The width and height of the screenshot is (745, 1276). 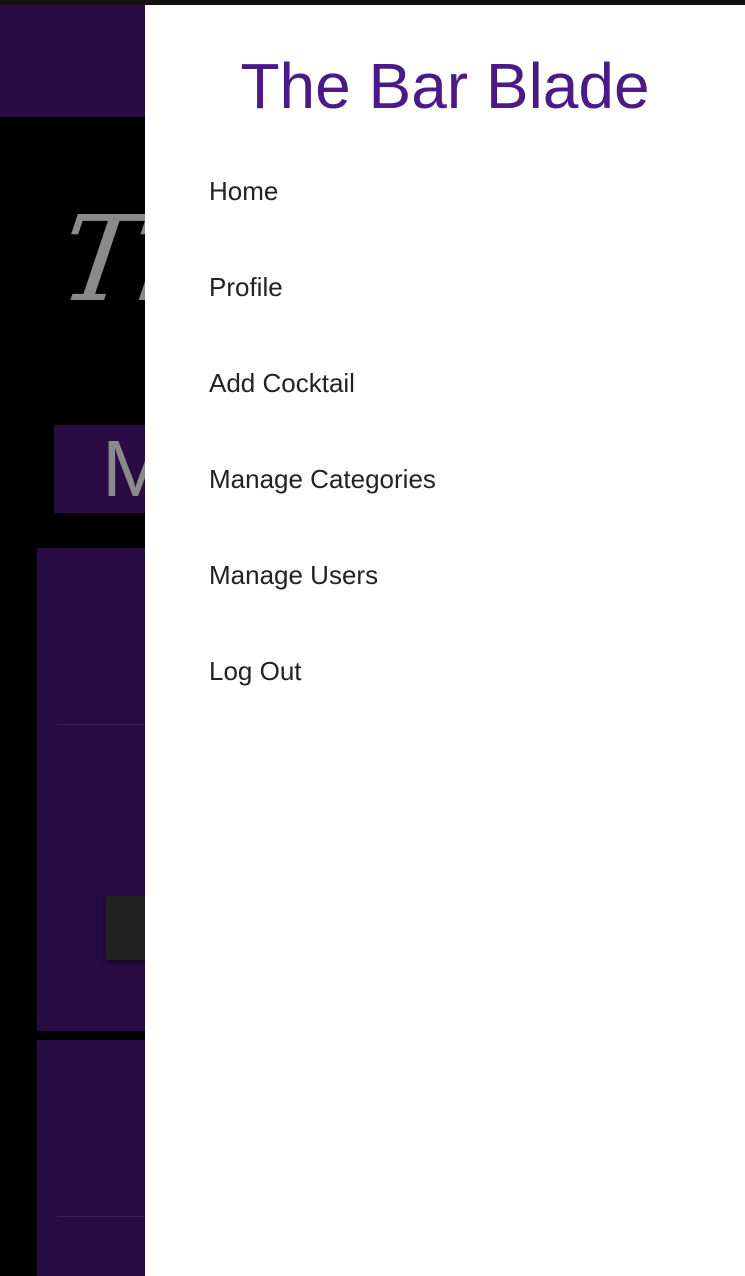 What do you see at coordinates (445, 86) in the screenshot?
I see `drawer-brand-title: The Bar Blade` at bounding box center [445, 86].